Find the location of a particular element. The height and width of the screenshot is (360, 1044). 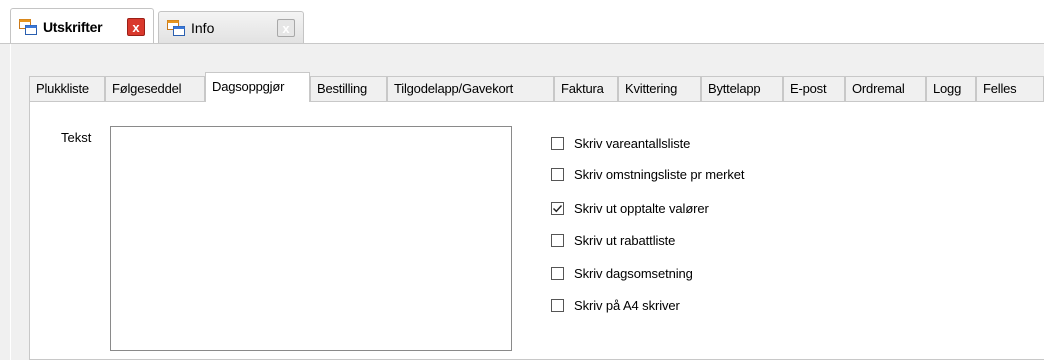

tab-label: E-post is located at coordinates (808, 88).